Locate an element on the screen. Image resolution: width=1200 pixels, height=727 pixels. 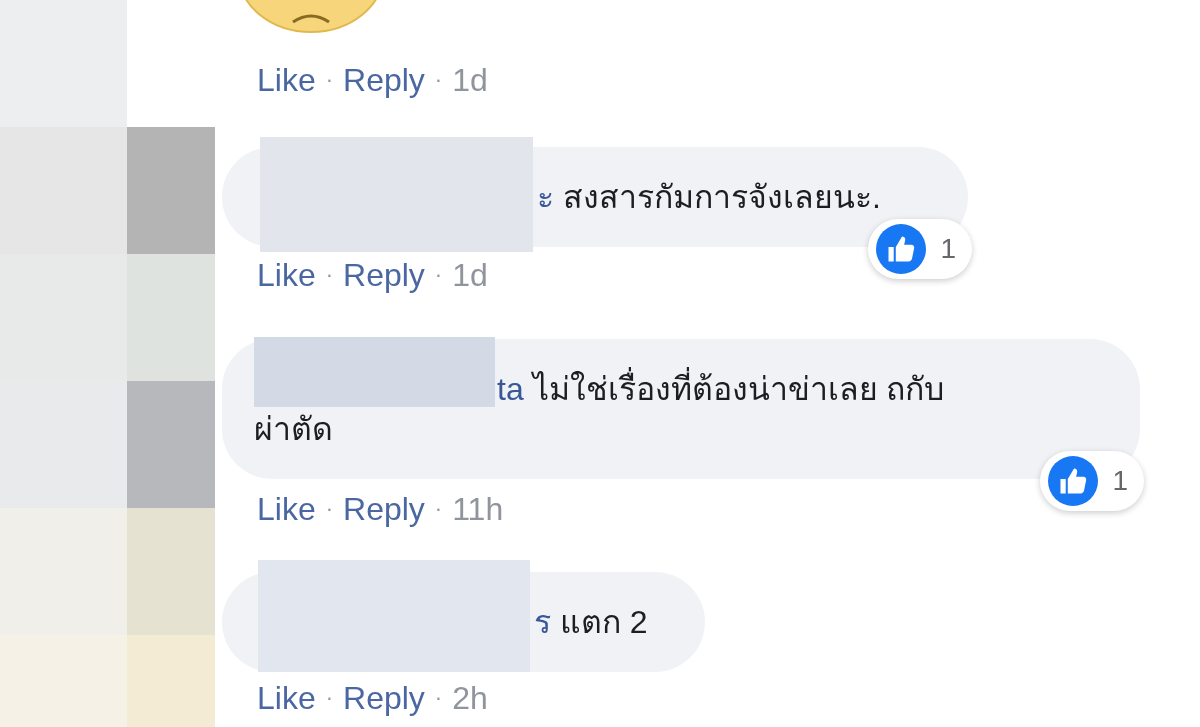
comment-text: ะ สงสารกัมการจังเลยนะ. is located at coordinates (709, 197).